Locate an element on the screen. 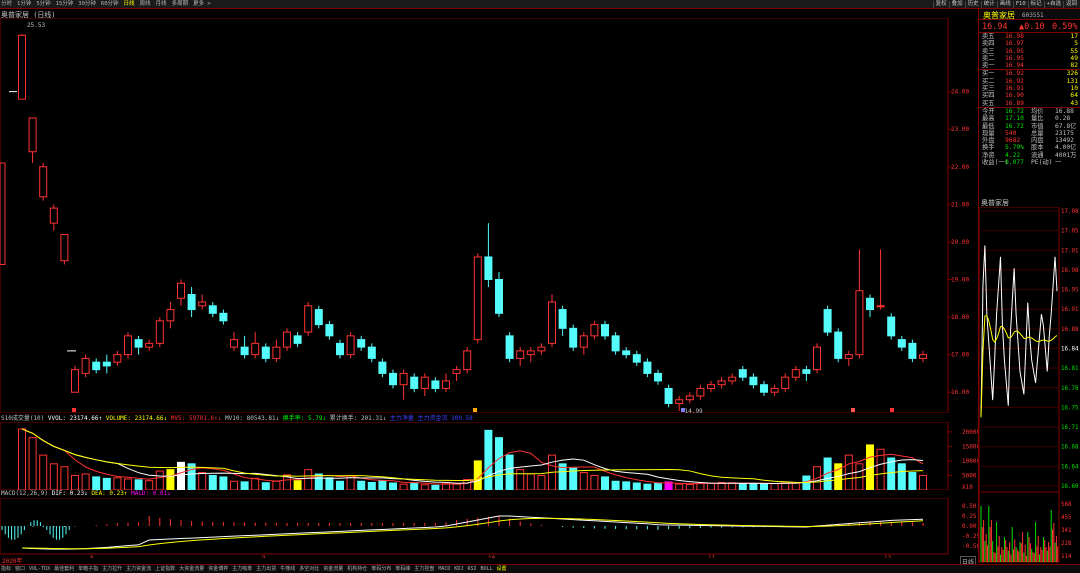  indicator-tab-3: 最佳套利 is located at coordinates (64, 569).